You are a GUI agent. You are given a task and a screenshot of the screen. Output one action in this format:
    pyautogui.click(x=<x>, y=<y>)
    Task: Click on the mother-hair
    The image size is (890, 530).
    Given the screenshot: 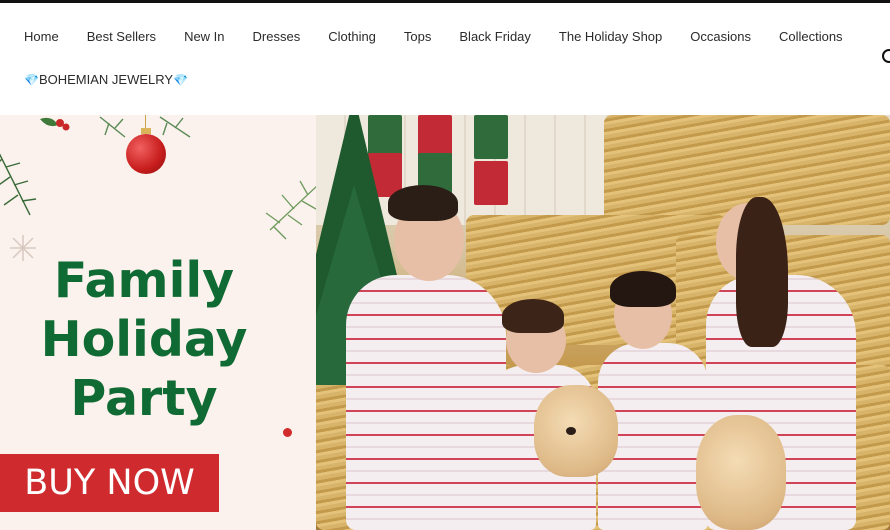 What is the action you would take?
    pyautogui.click(x=762, y=272)
    